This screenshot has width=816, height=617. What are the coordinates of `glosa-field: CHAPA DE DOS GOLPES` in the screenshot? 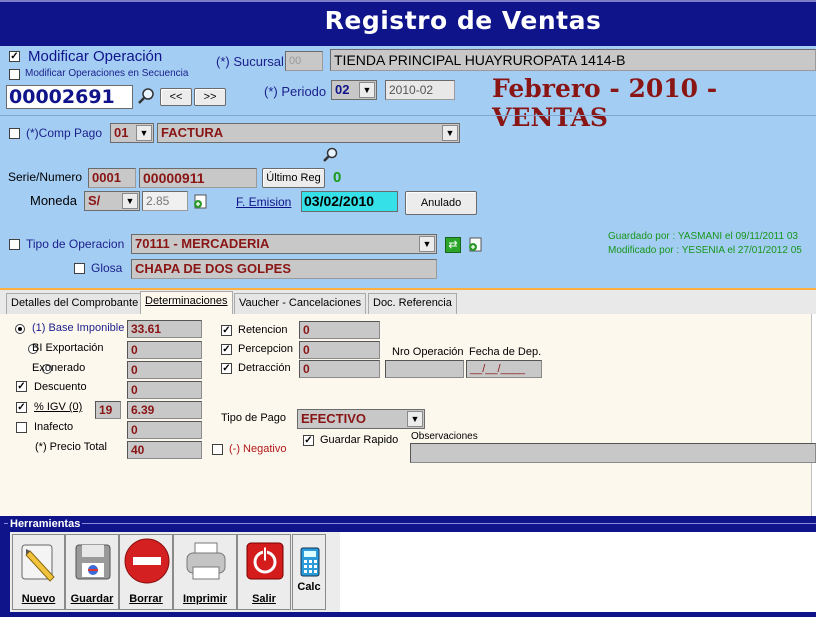 It's located at (284, 269).